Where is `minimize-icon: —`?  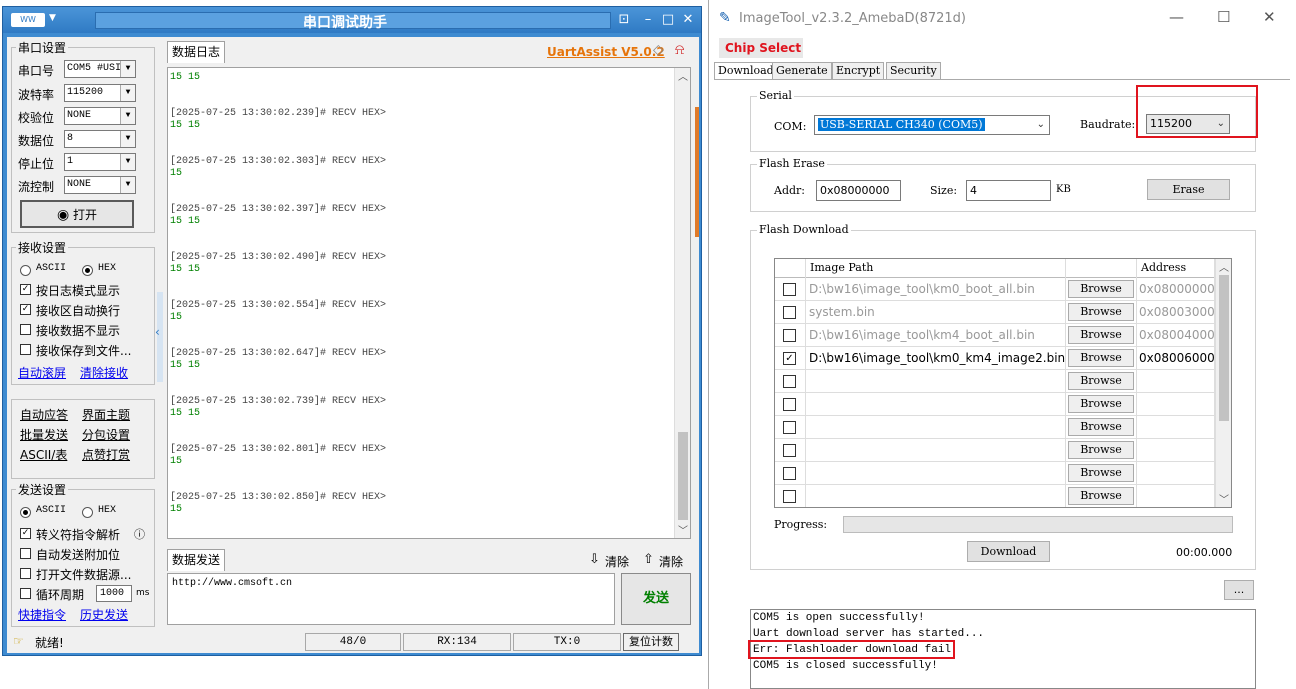 minimize-icon: — is located at coordinates (1176, 17).